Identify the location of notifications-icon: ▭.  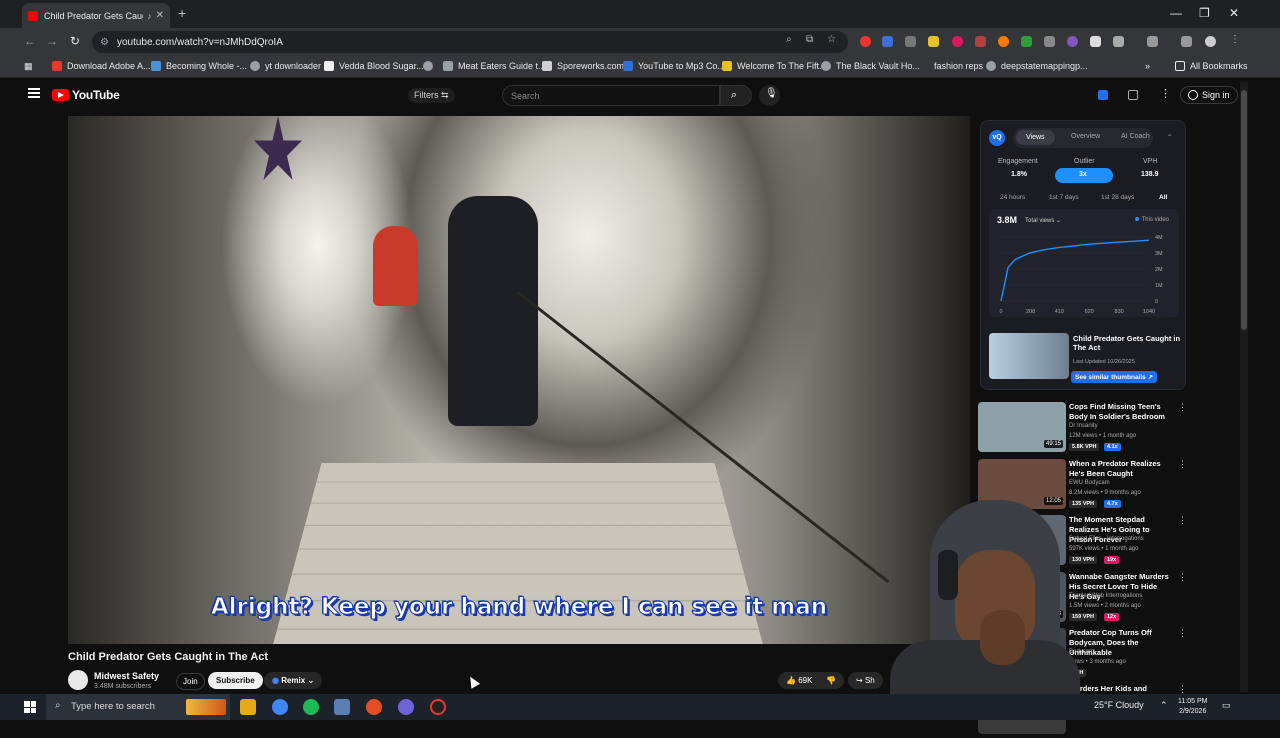
(1226, 705).